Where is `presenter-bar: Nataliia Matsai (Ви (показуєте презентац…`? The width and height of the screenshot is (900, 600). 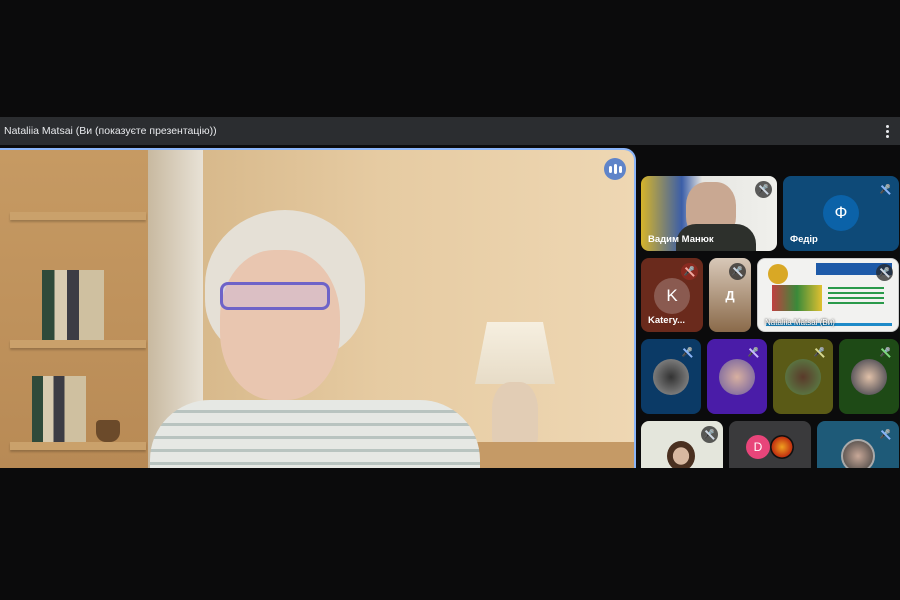
presenter-bar: Nataliia Matsai (Ви (показуєте презентац… is located at coordinates (450, 131).